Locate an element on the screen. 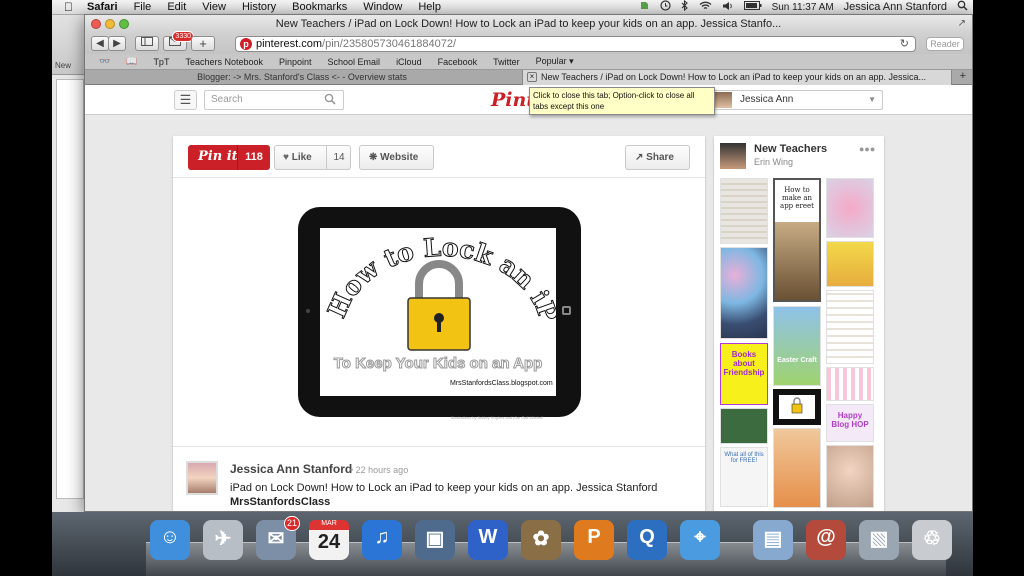 This screenshot has width=1024, height=576. bookmark-popular-label: Popular is located at coordinates (551, 61).